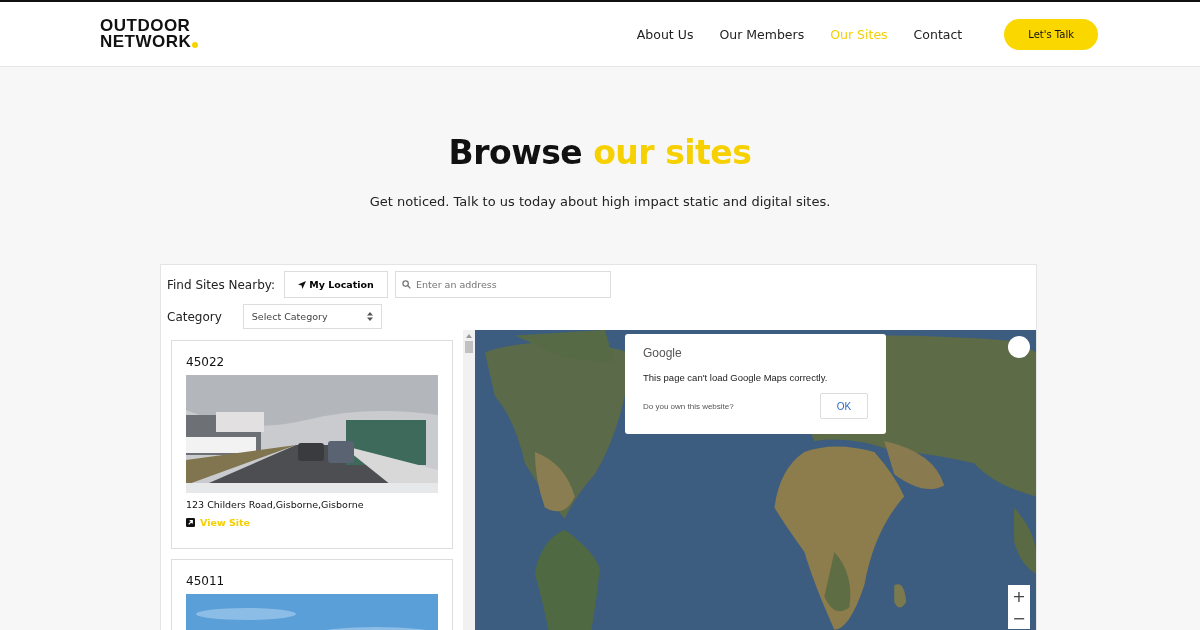 The height and width of the screenshot is (630, 1200). Describe the element at coordinates (190, 522) in the screenshot. I see `external-link-icon` at that location.